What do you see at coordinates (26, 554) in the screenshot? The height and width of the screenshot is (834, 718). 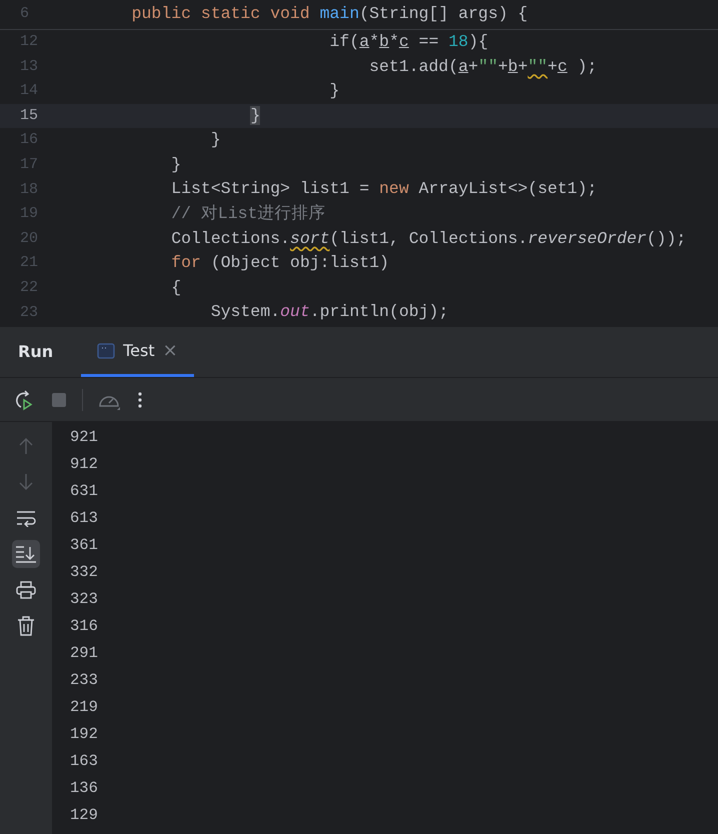 I see `scroll-to-end-icon` at bounding box center [26, 554].